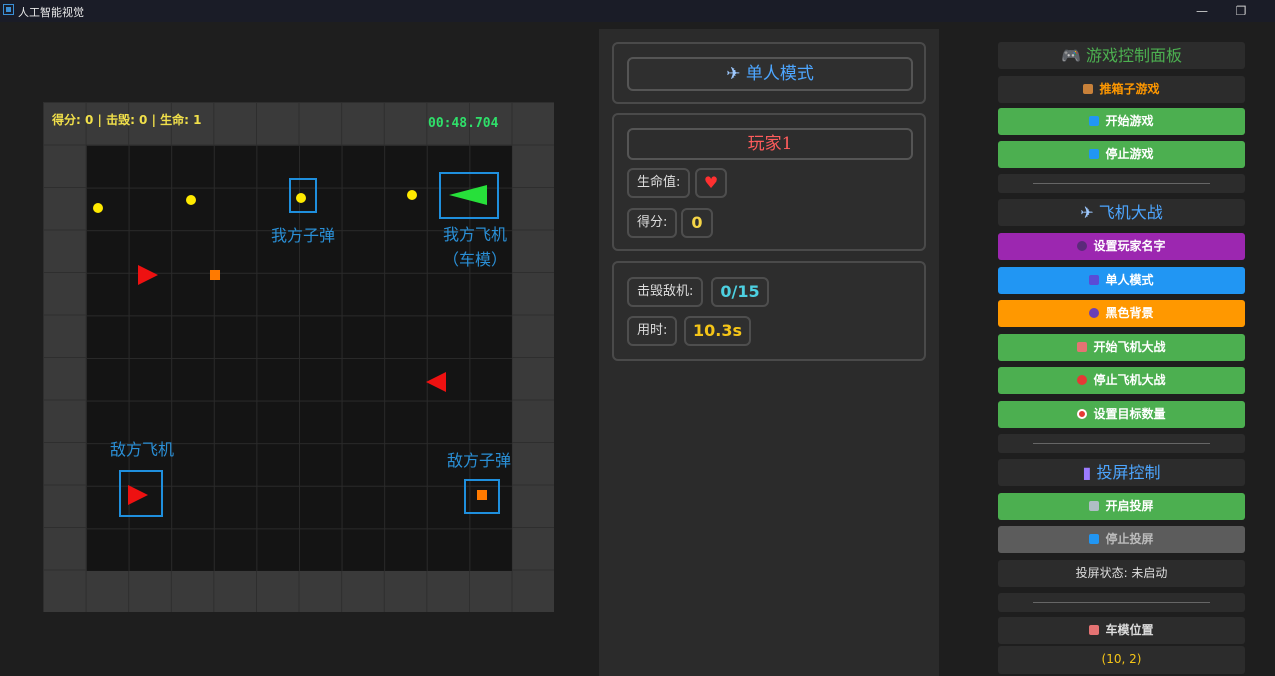 Image resolution: width=1275 pixels, height=676 pixels. I want to click on mode-card: ✈ 单人模式, so click(769, 73).